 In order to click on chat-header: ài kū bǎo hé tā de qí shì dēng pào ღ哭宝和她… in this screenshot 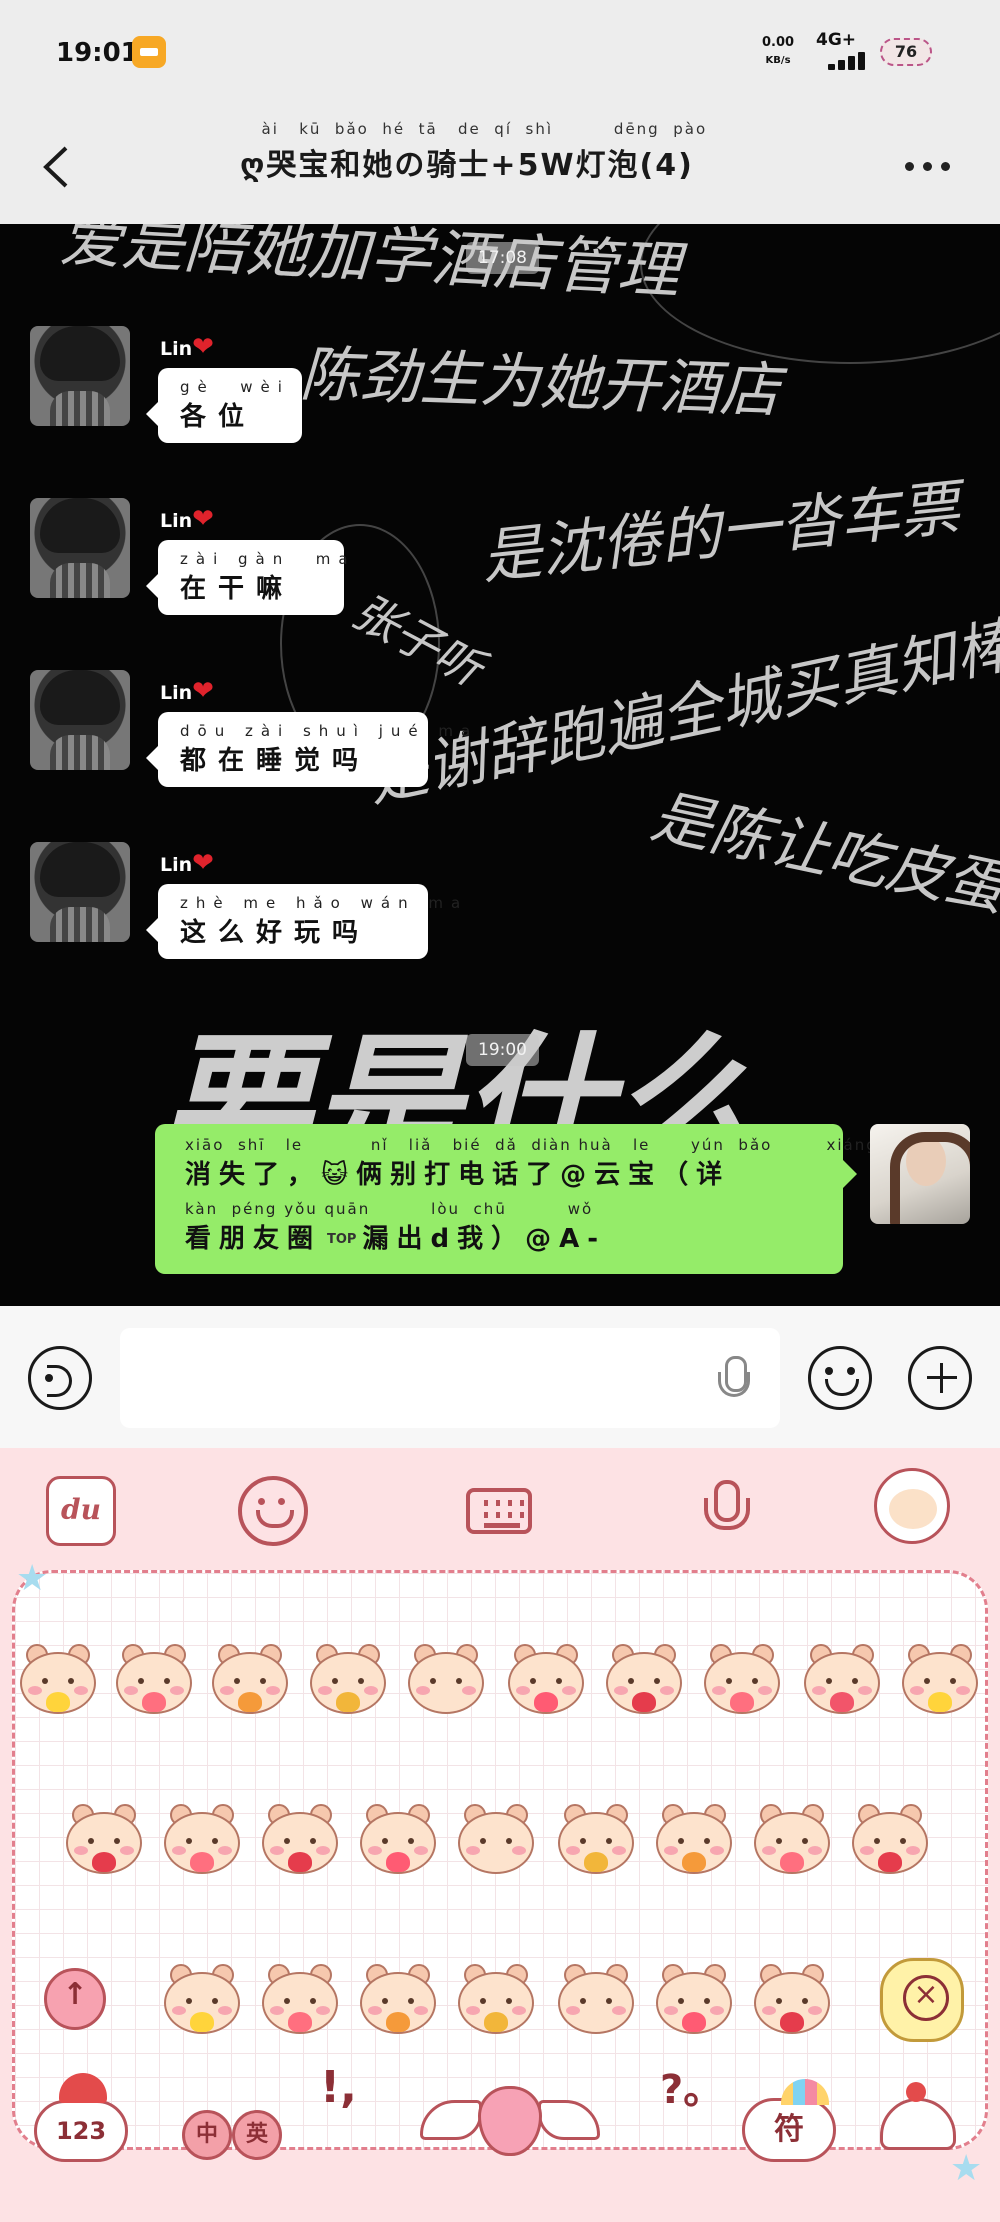, I will do `click(500, 167)`.